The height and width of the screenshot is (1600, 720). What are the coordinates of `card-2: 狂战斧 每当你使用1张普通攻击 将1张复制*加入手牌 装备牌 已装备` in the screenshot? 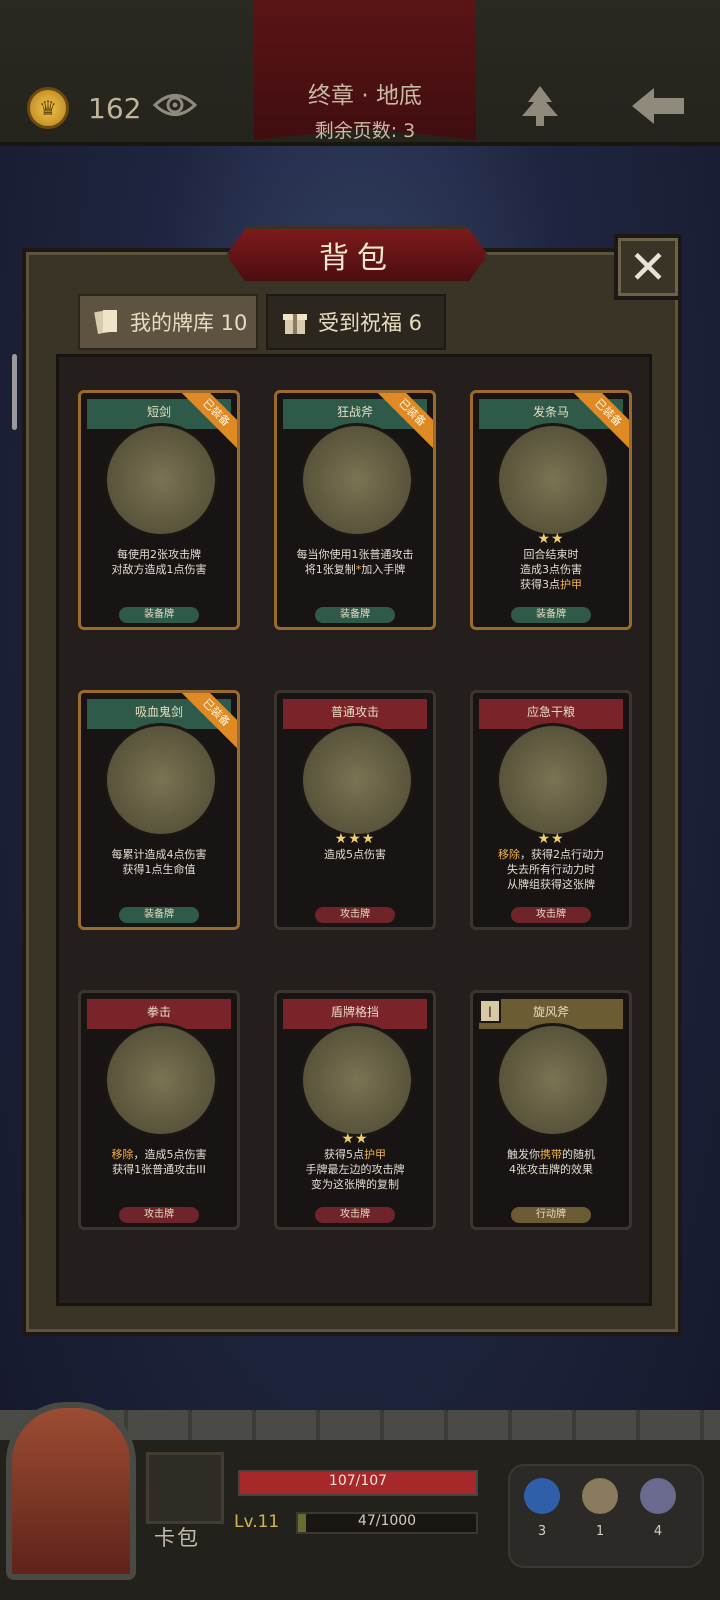 It's located at (355, 510).